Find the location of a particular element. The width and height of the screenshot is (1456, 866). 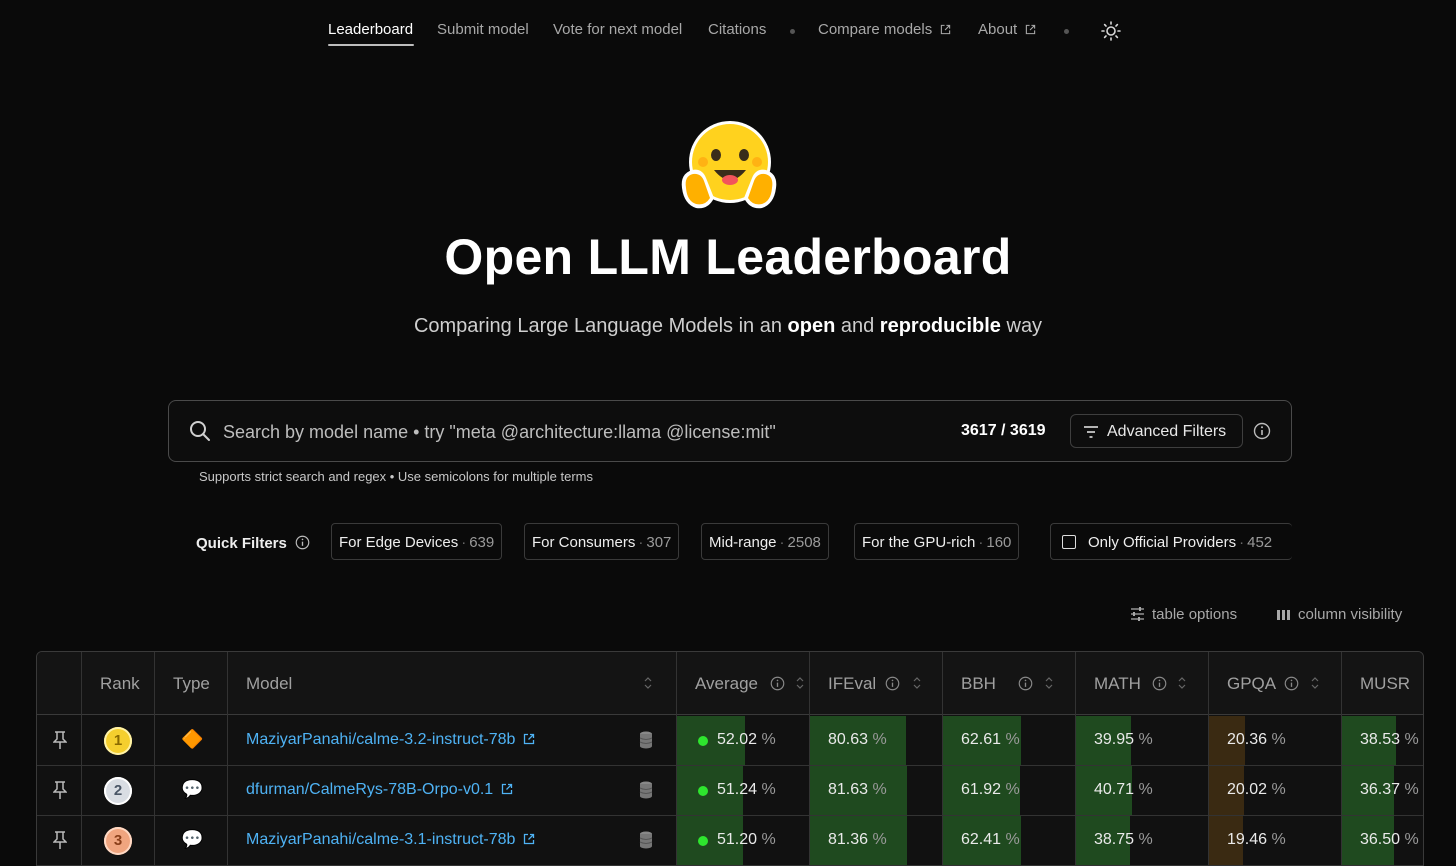

chat-bubble-icon: 💬 is located at coordinates (192, 839).